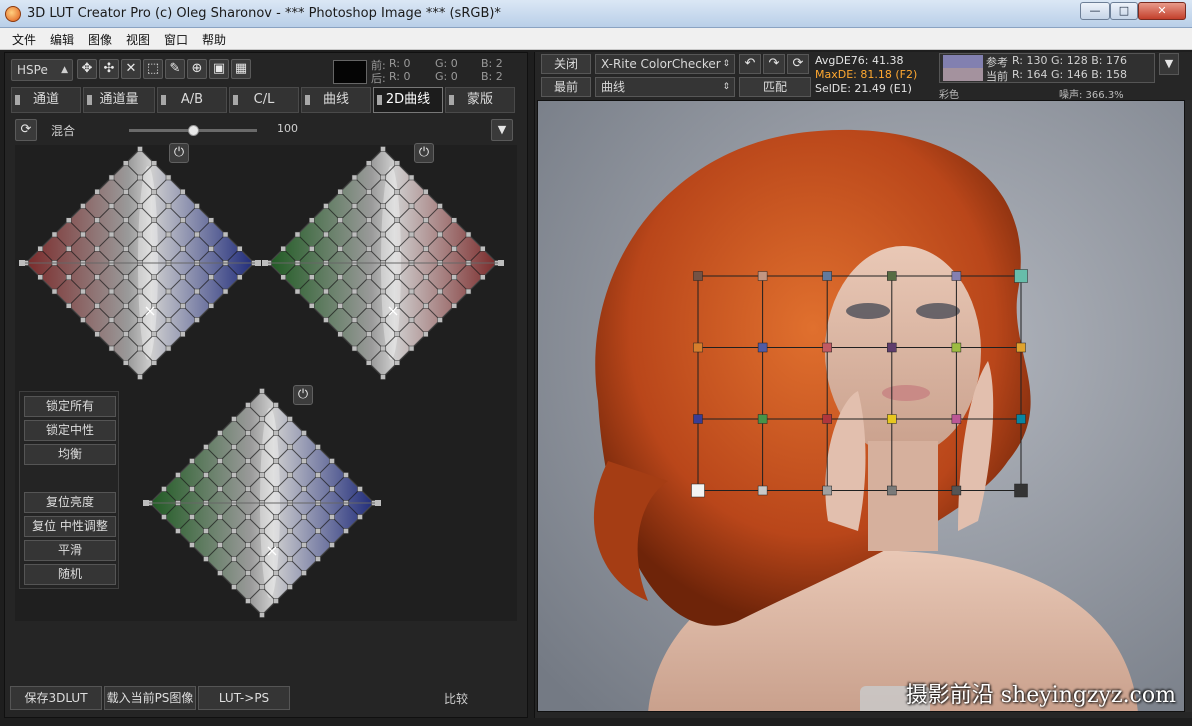 The width and height of the screenshot is (1192, 726). I want to click on maximize-button: □, so click(1124, 11).